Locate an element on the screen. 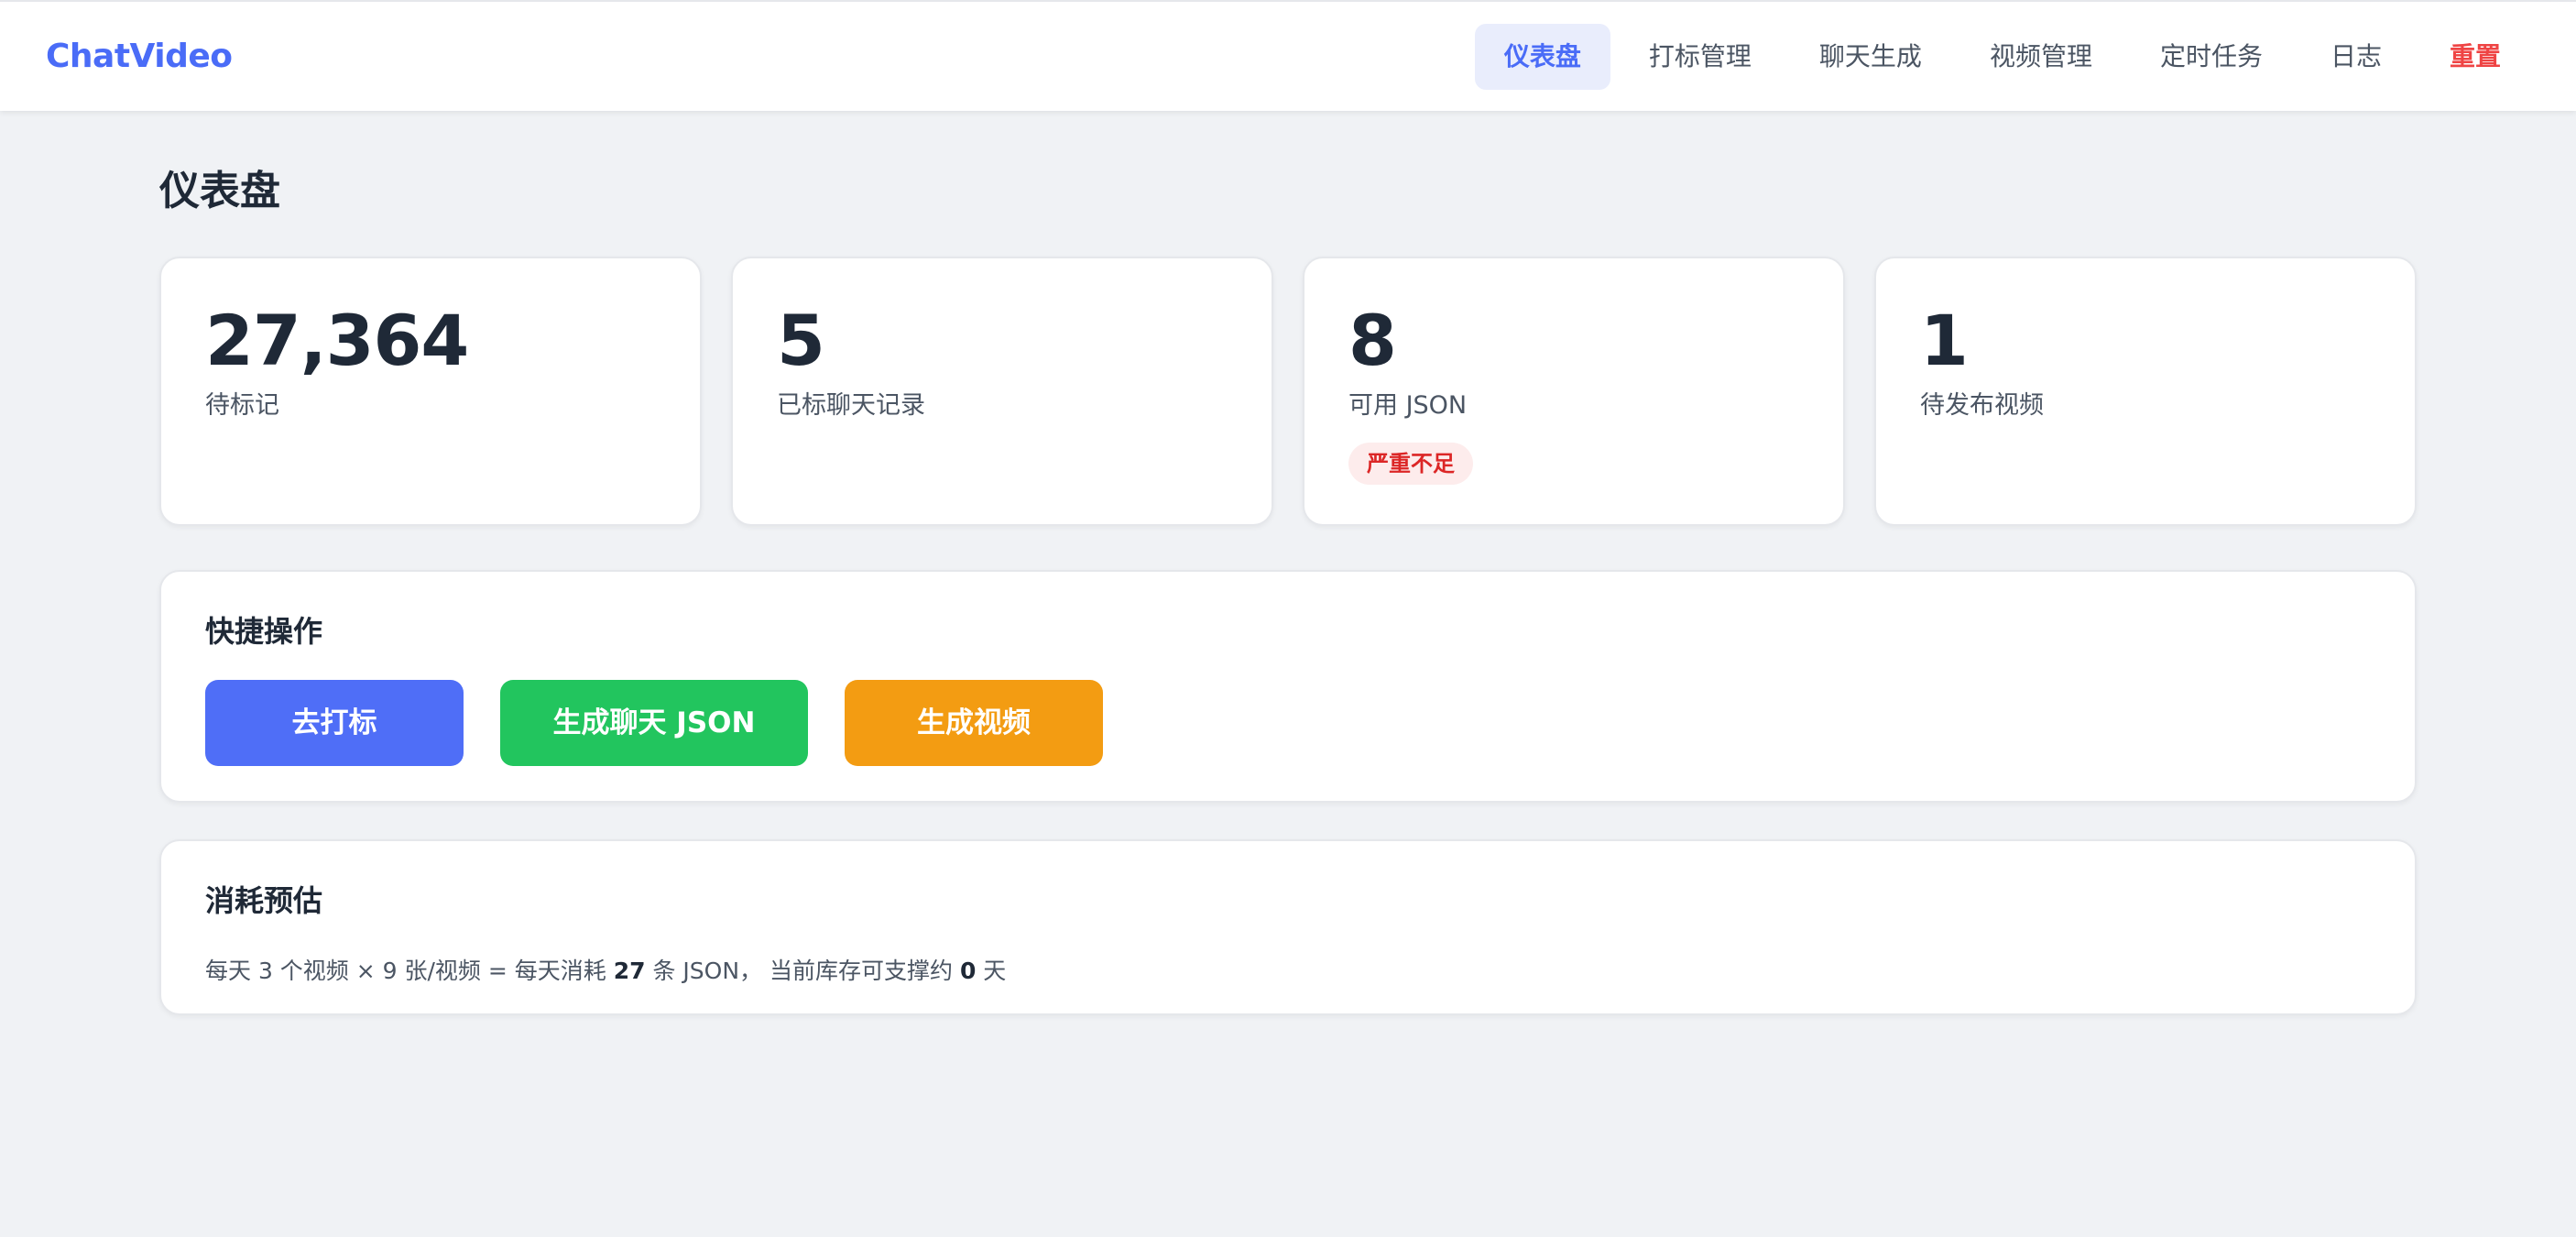  stat-card-pending-video: 1 待发布视频 is located at coordinates (2146, 391).